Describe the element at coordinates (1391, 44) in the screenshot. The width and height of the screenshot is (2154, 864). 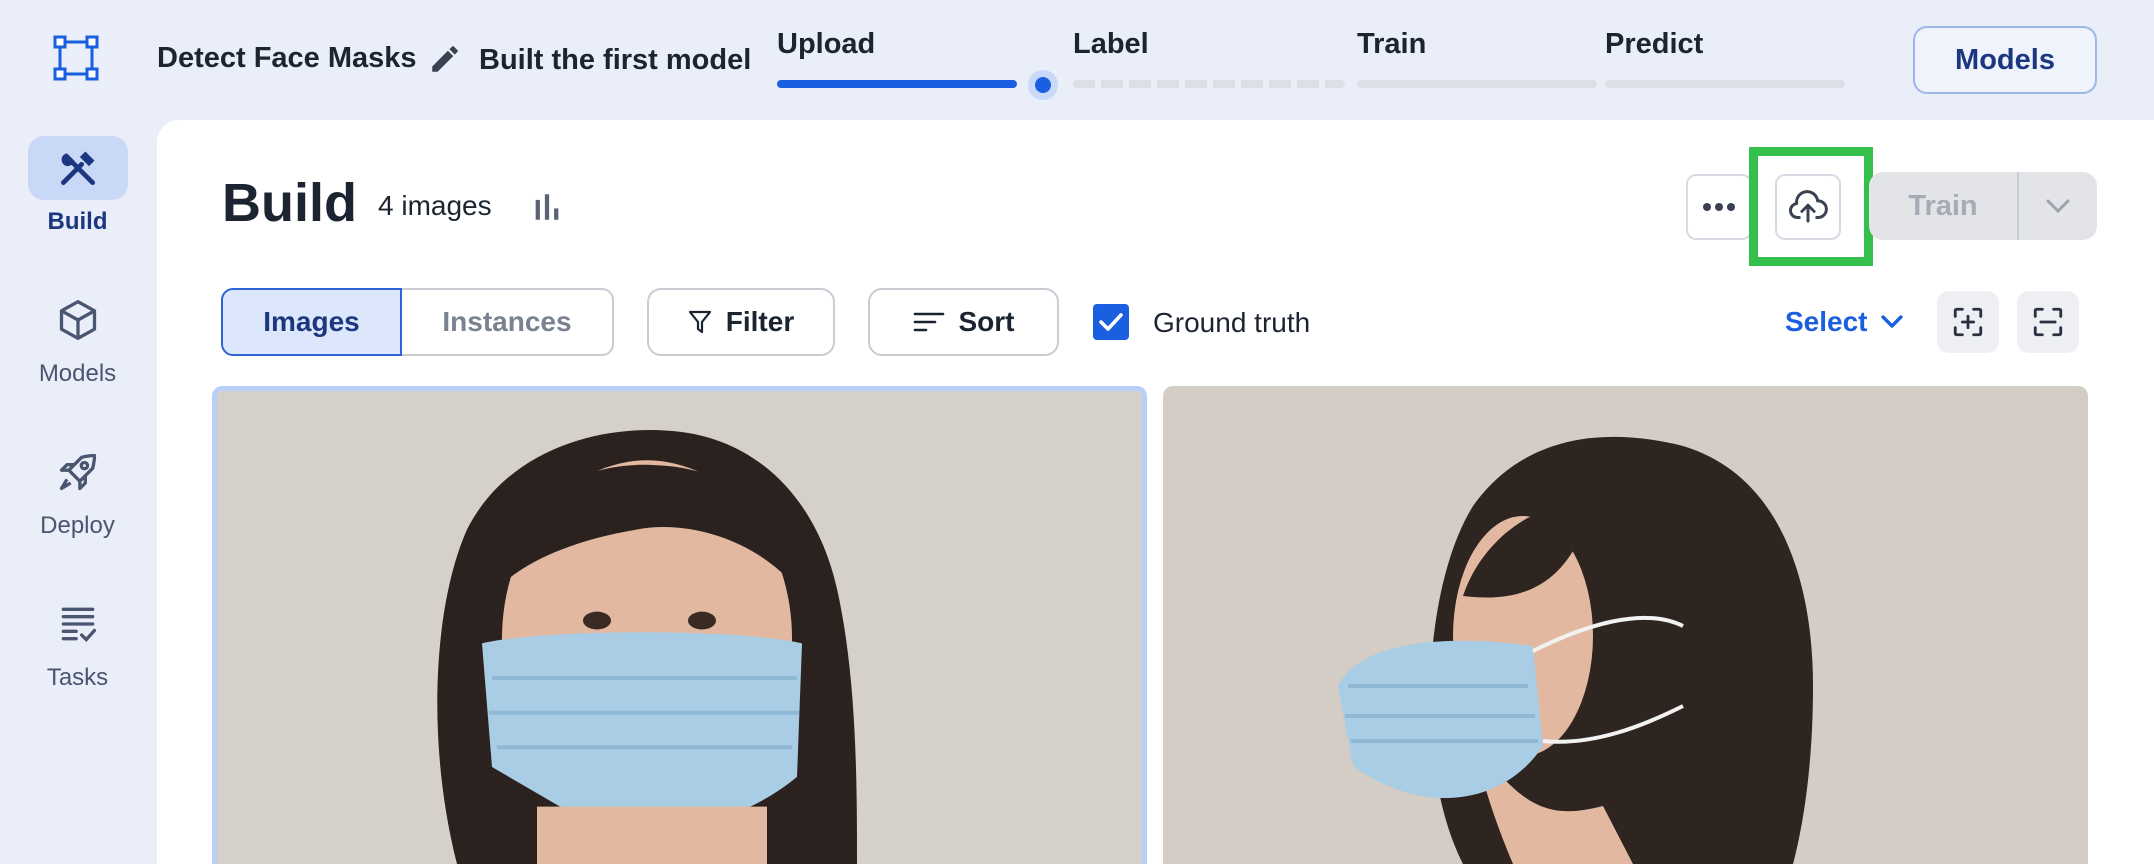
I see `step-train: Train` at that location.